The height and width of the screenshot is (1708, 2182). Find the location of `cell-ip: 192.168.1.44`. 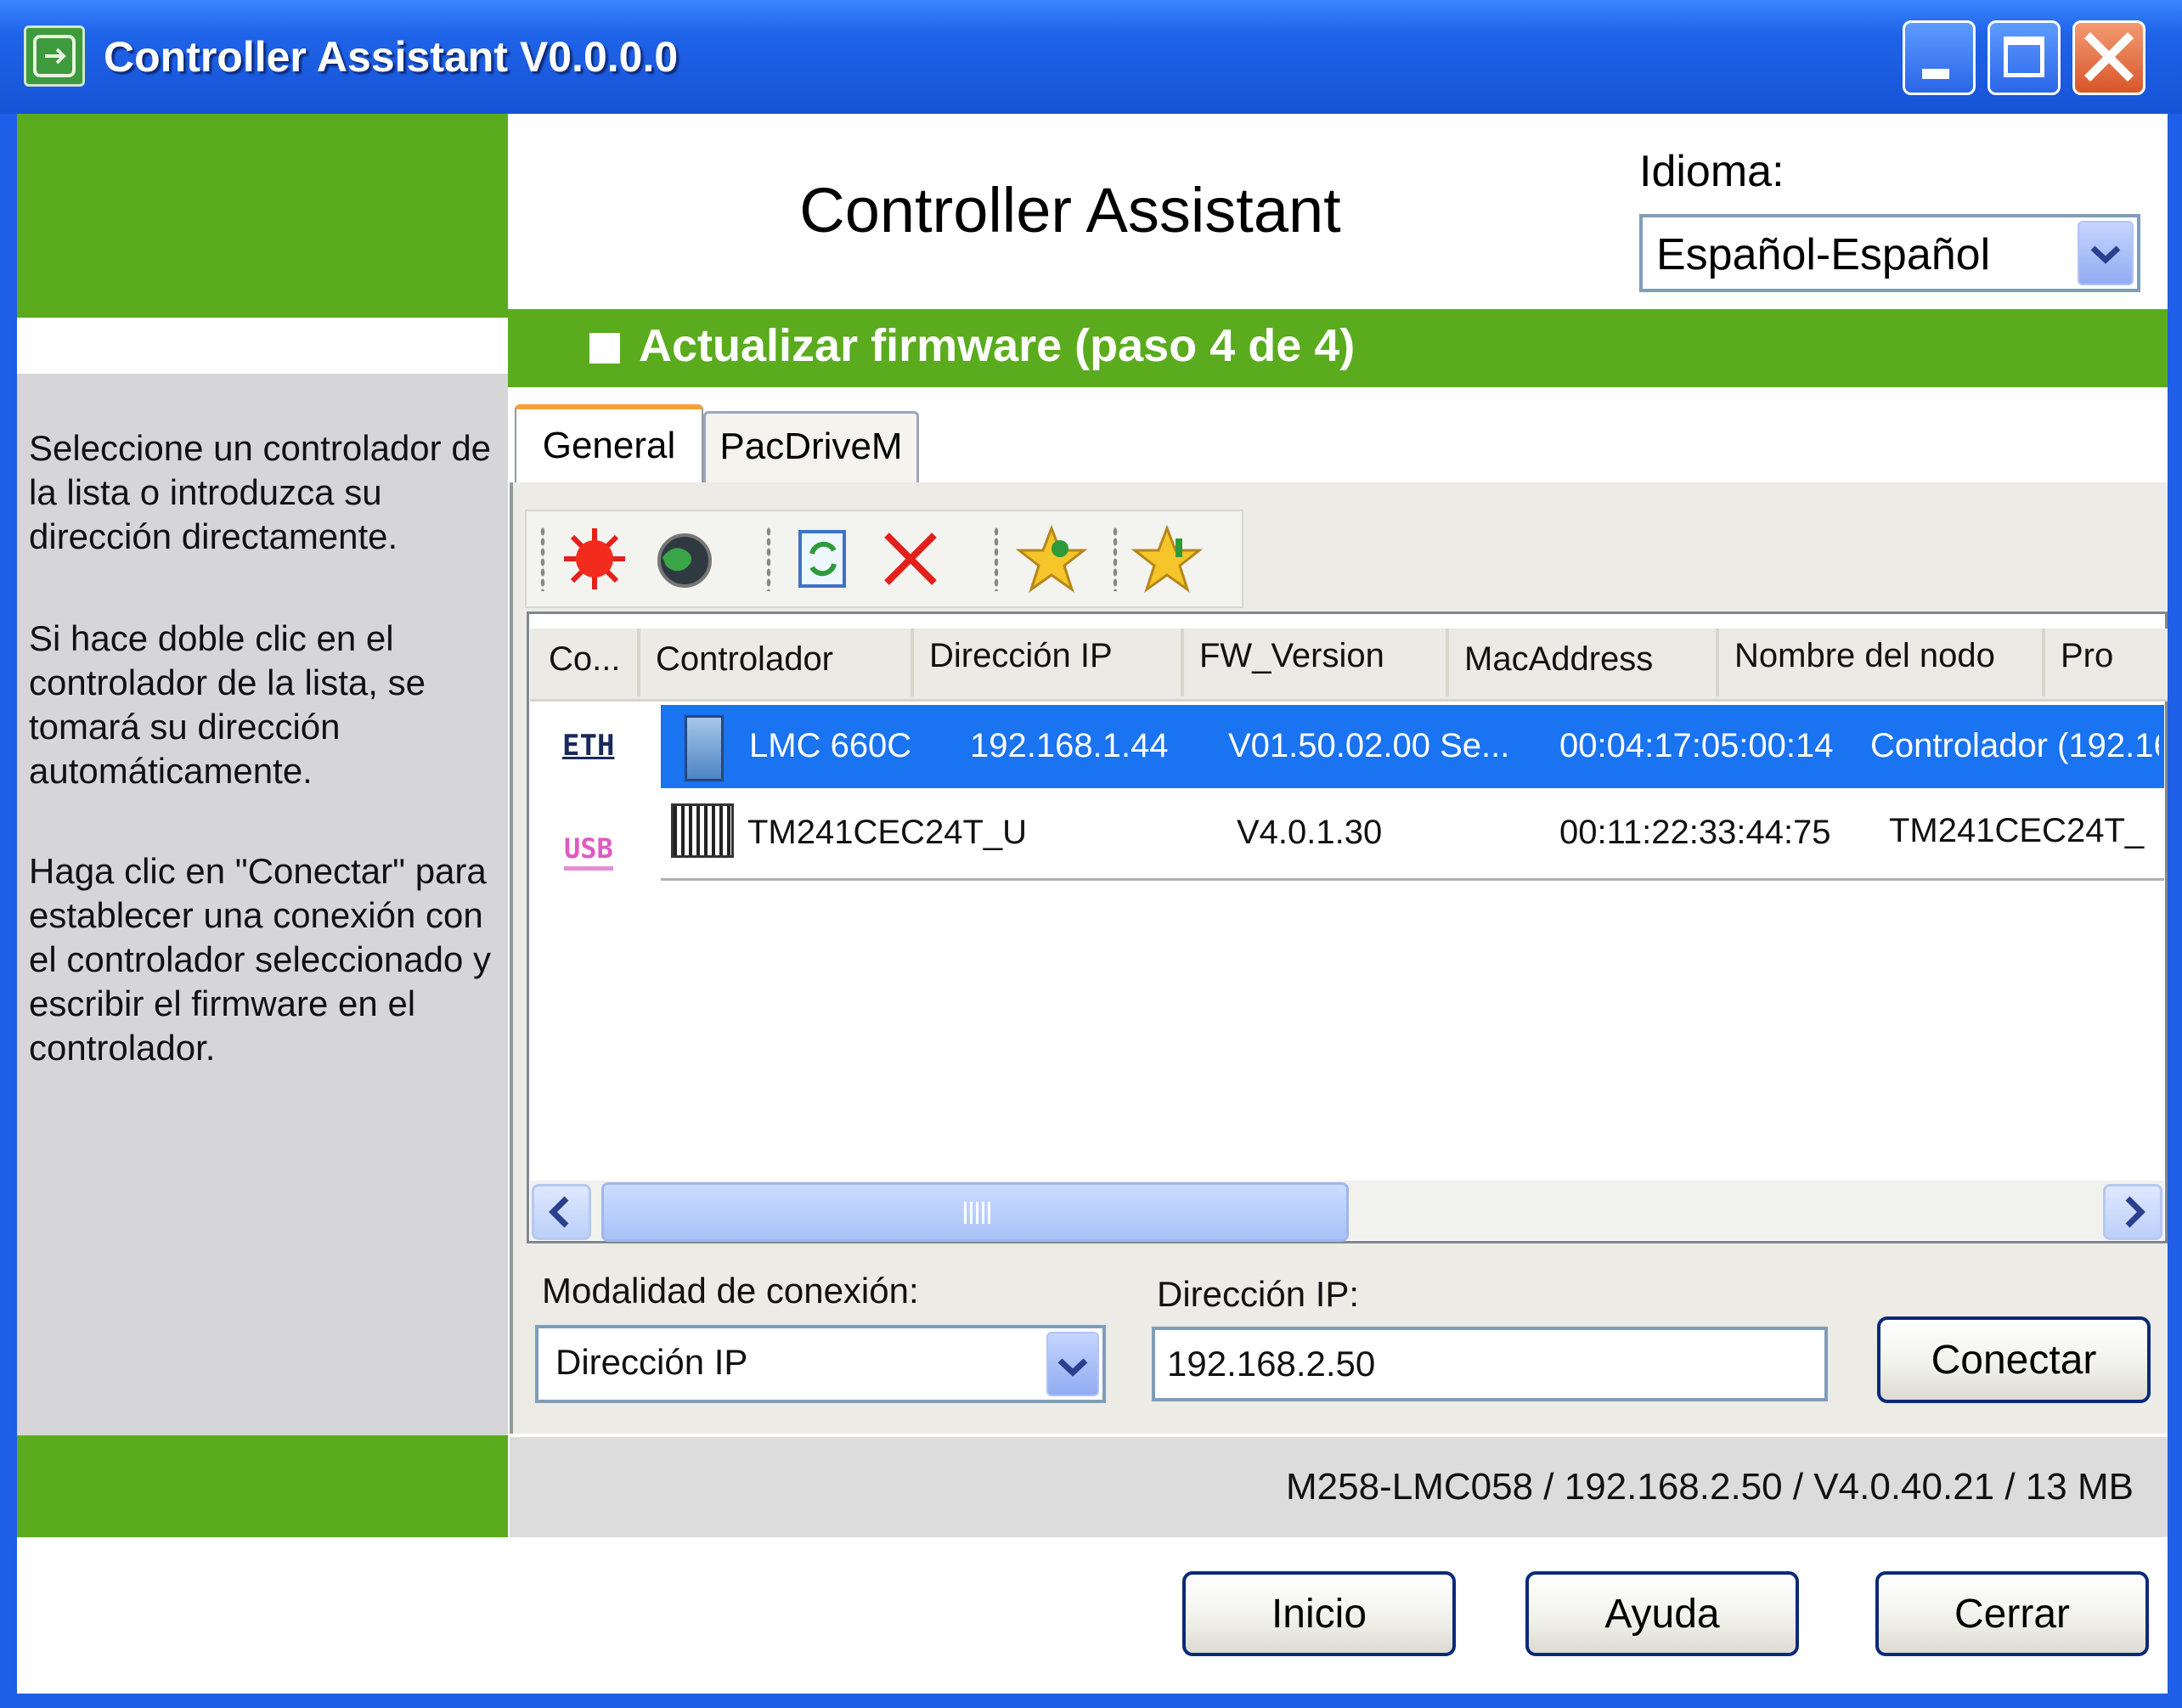

cell-ip: 192.168.1.44 is located at coordinates (1069, 745).